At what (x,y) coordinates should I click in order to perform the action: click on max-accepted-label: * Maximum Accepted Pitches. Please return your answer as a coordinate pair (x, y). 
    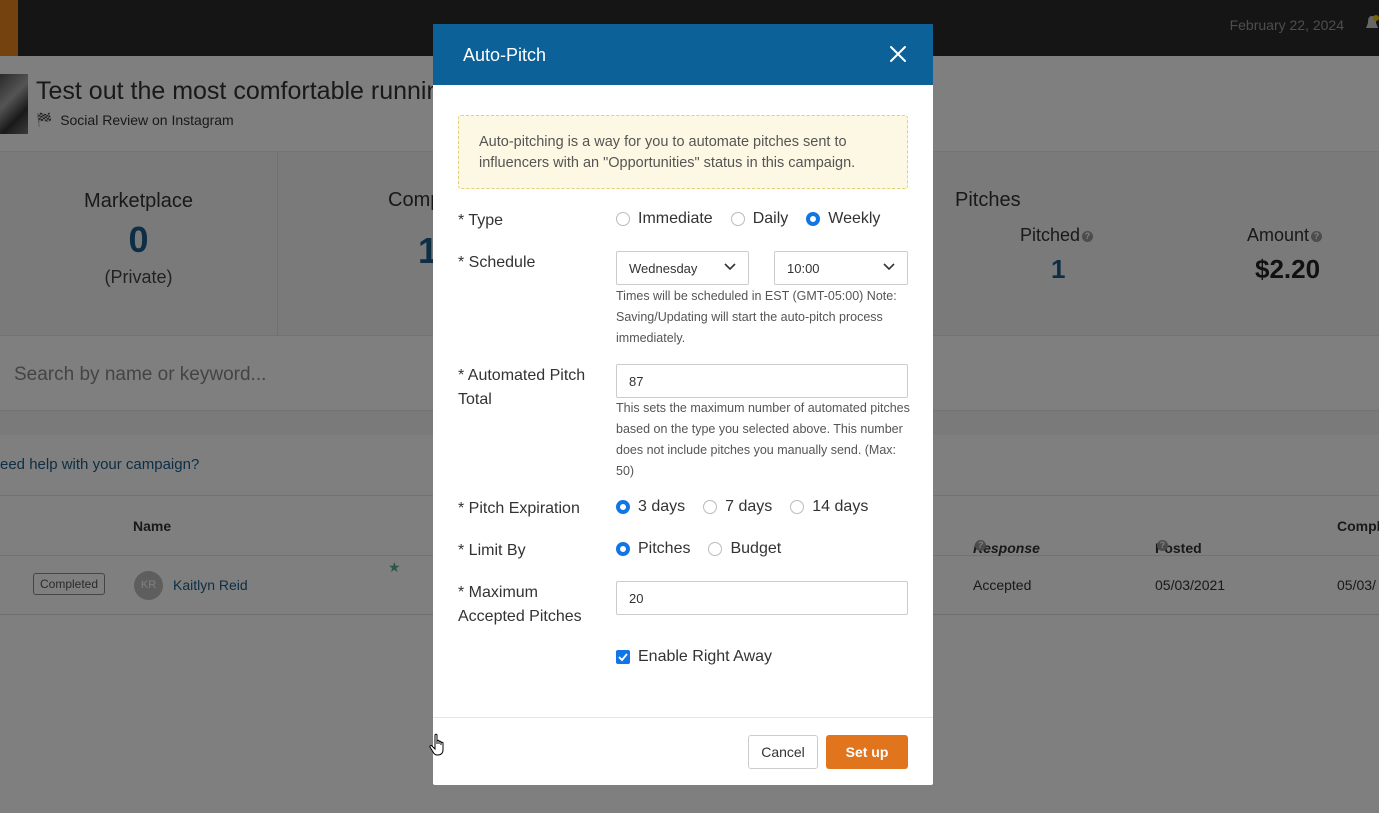
    Looking at the image, I should click on (520, 604).